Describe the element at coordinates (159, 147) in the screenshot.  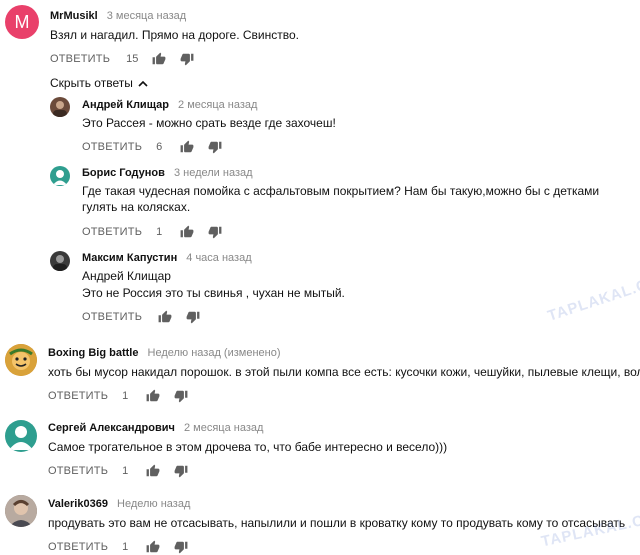
I see `like-count: 6` at that location.